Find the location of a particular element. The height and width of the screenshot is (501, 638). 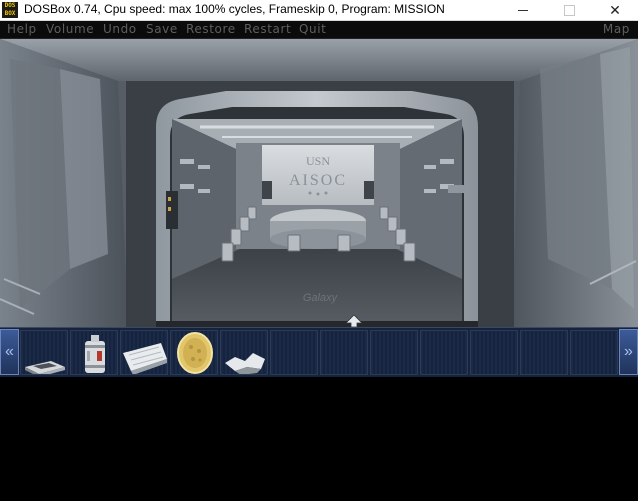

screen-text-aisoc: AISOC is located at coordinates (318, 180).